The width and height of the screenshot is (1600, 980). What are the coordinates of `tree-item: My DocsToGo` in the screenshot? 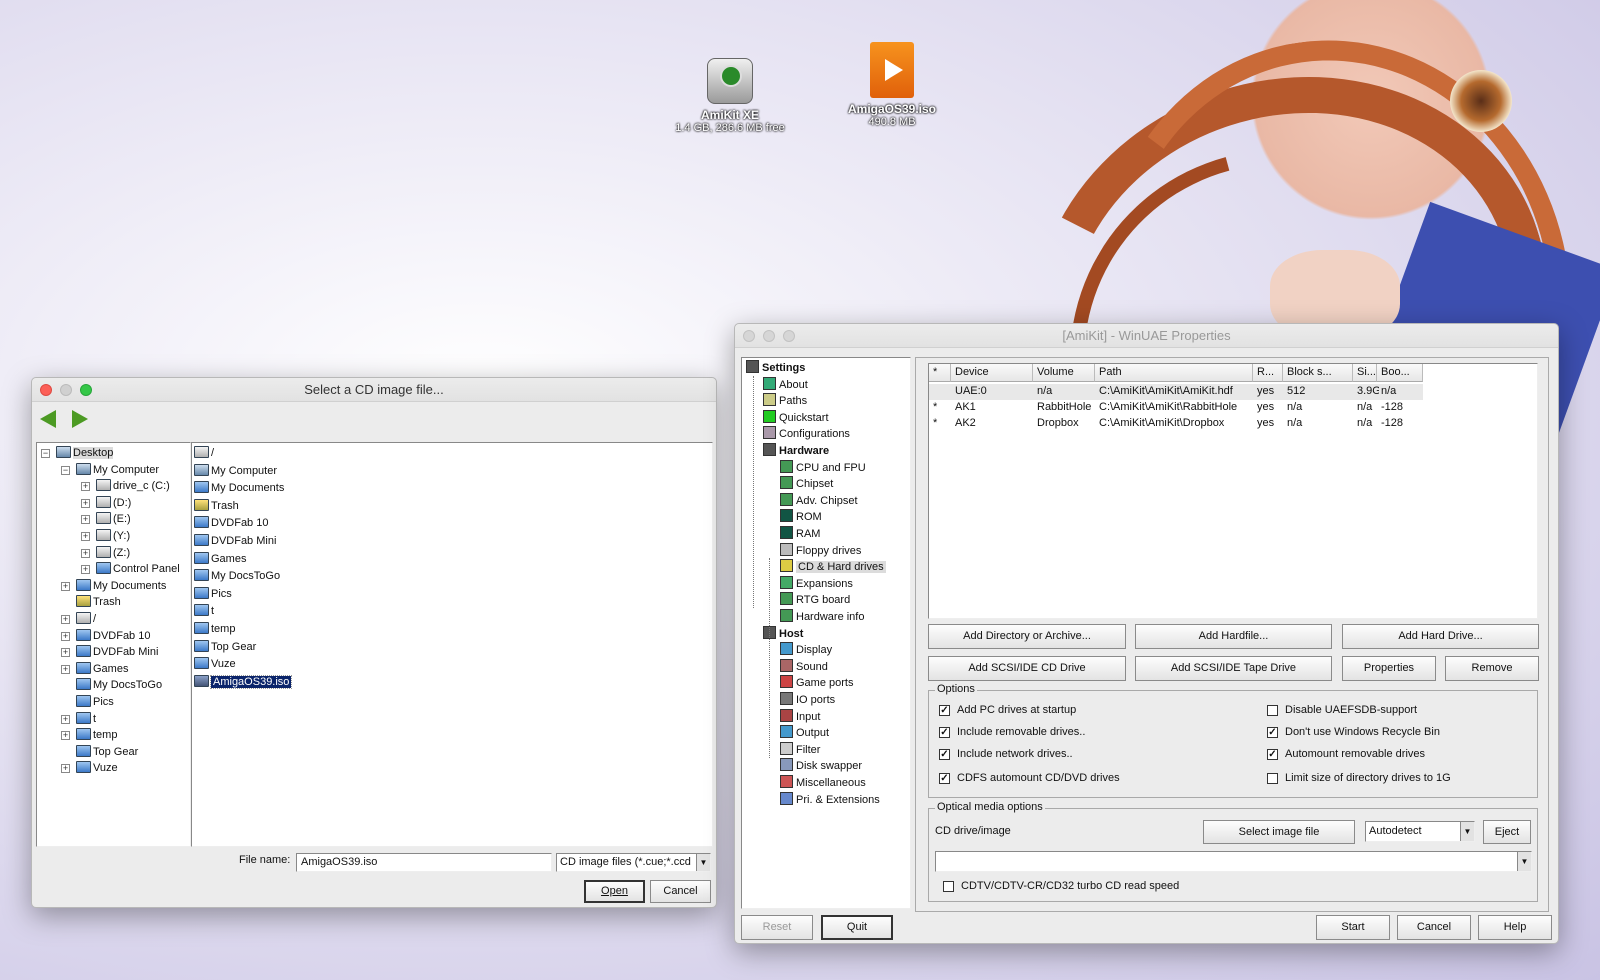 It's located at (111, 685).